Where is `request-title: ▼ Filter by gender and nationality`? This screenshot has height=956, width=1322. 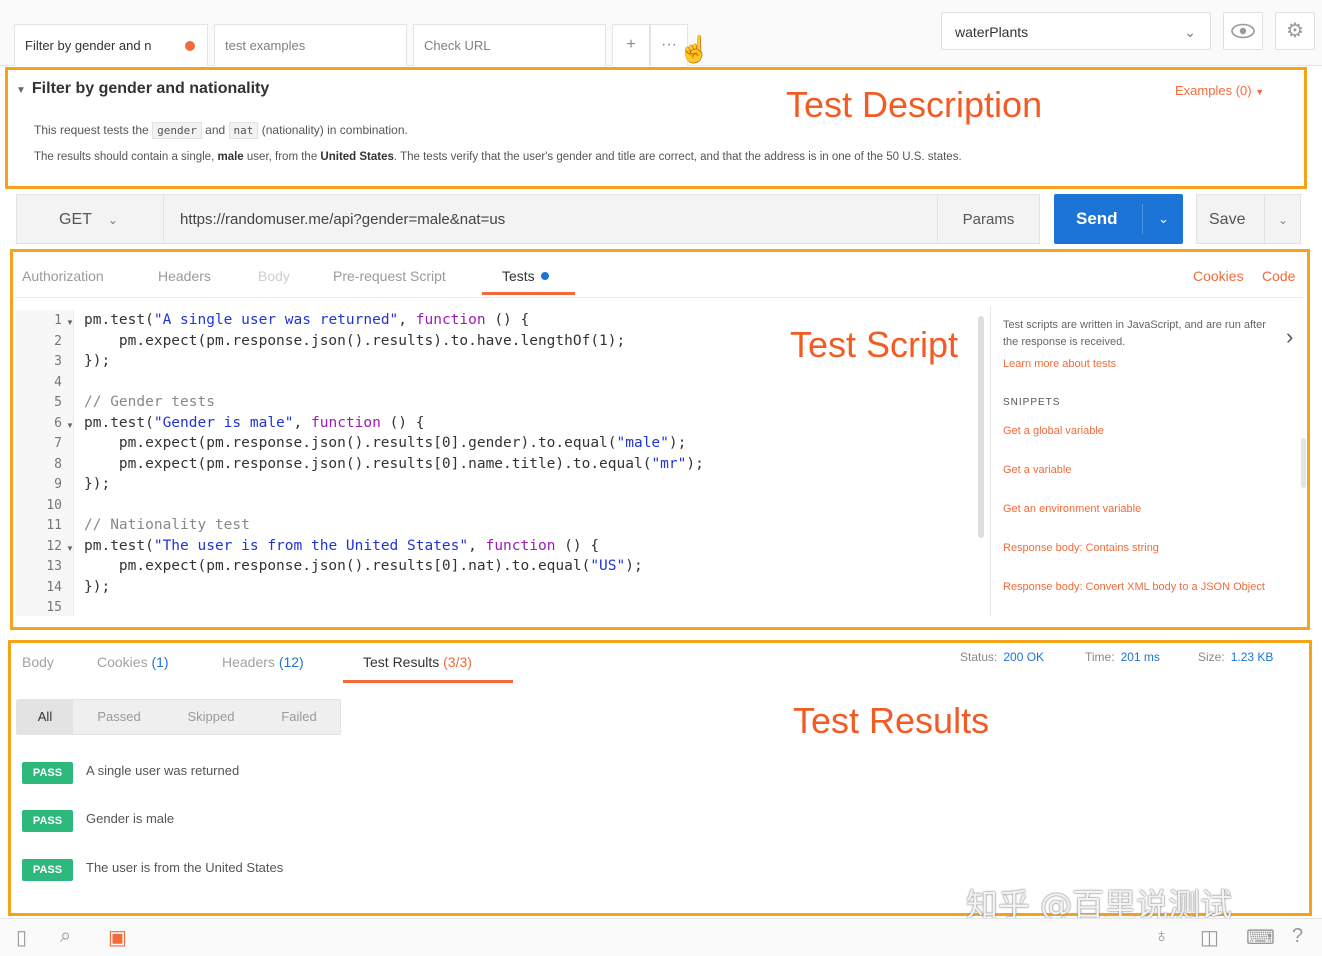
request-title: ▼ Filter by gender and nationality is located at coordinates (142, 89).